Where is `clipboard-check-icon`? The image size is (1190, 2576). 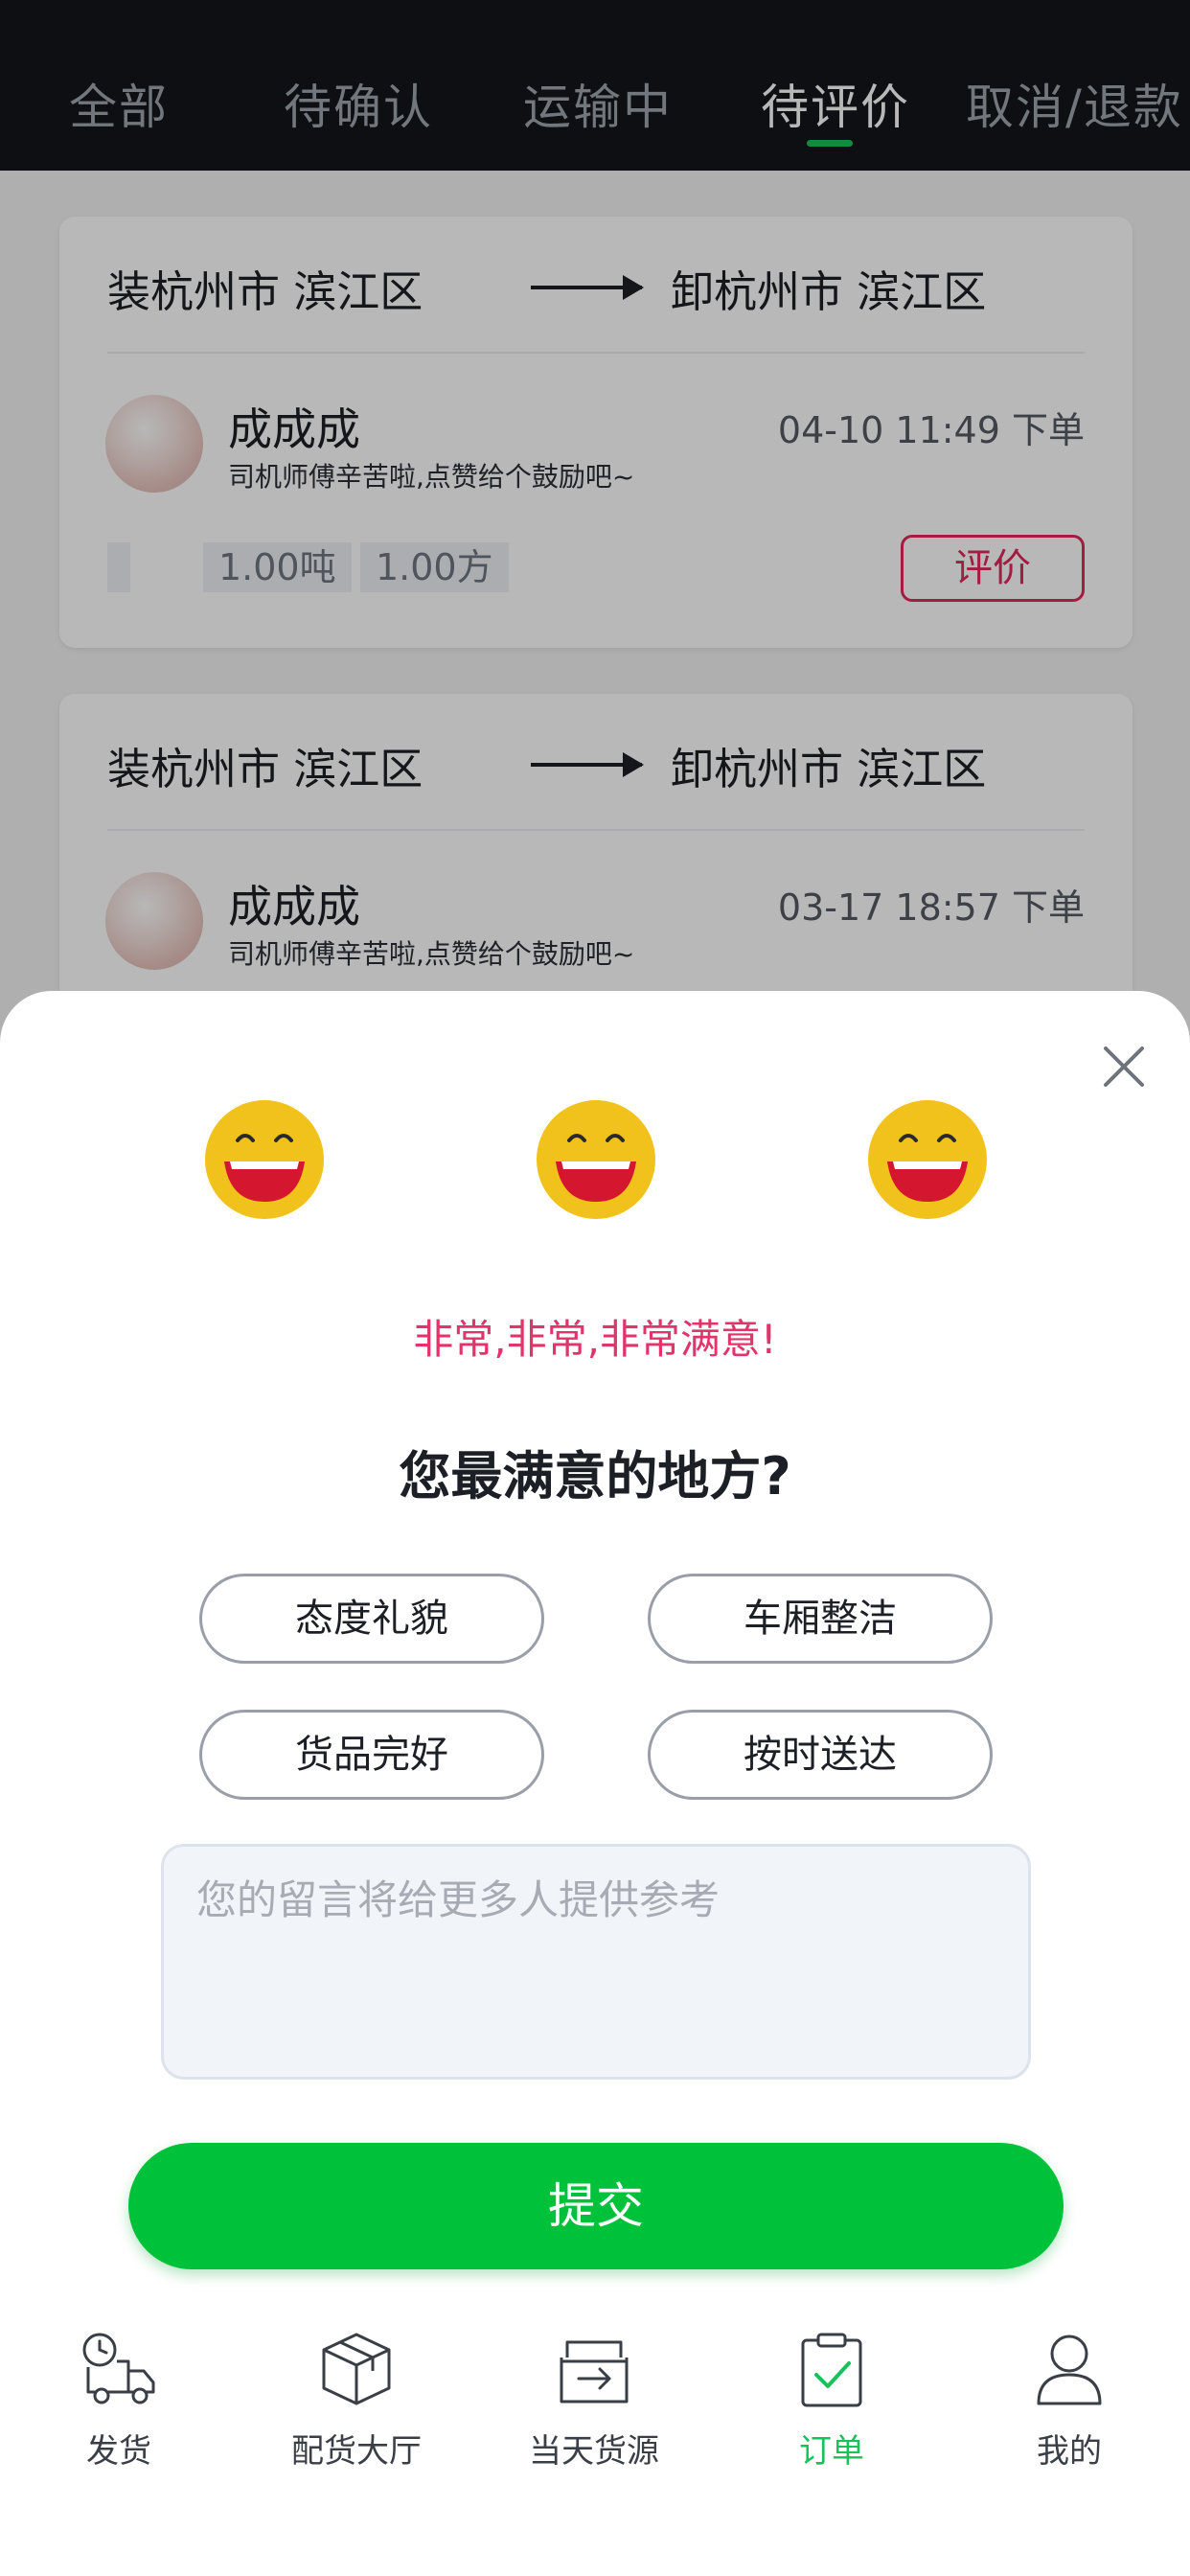 clipboard-check-icon is located at coordinates (832, 2370).